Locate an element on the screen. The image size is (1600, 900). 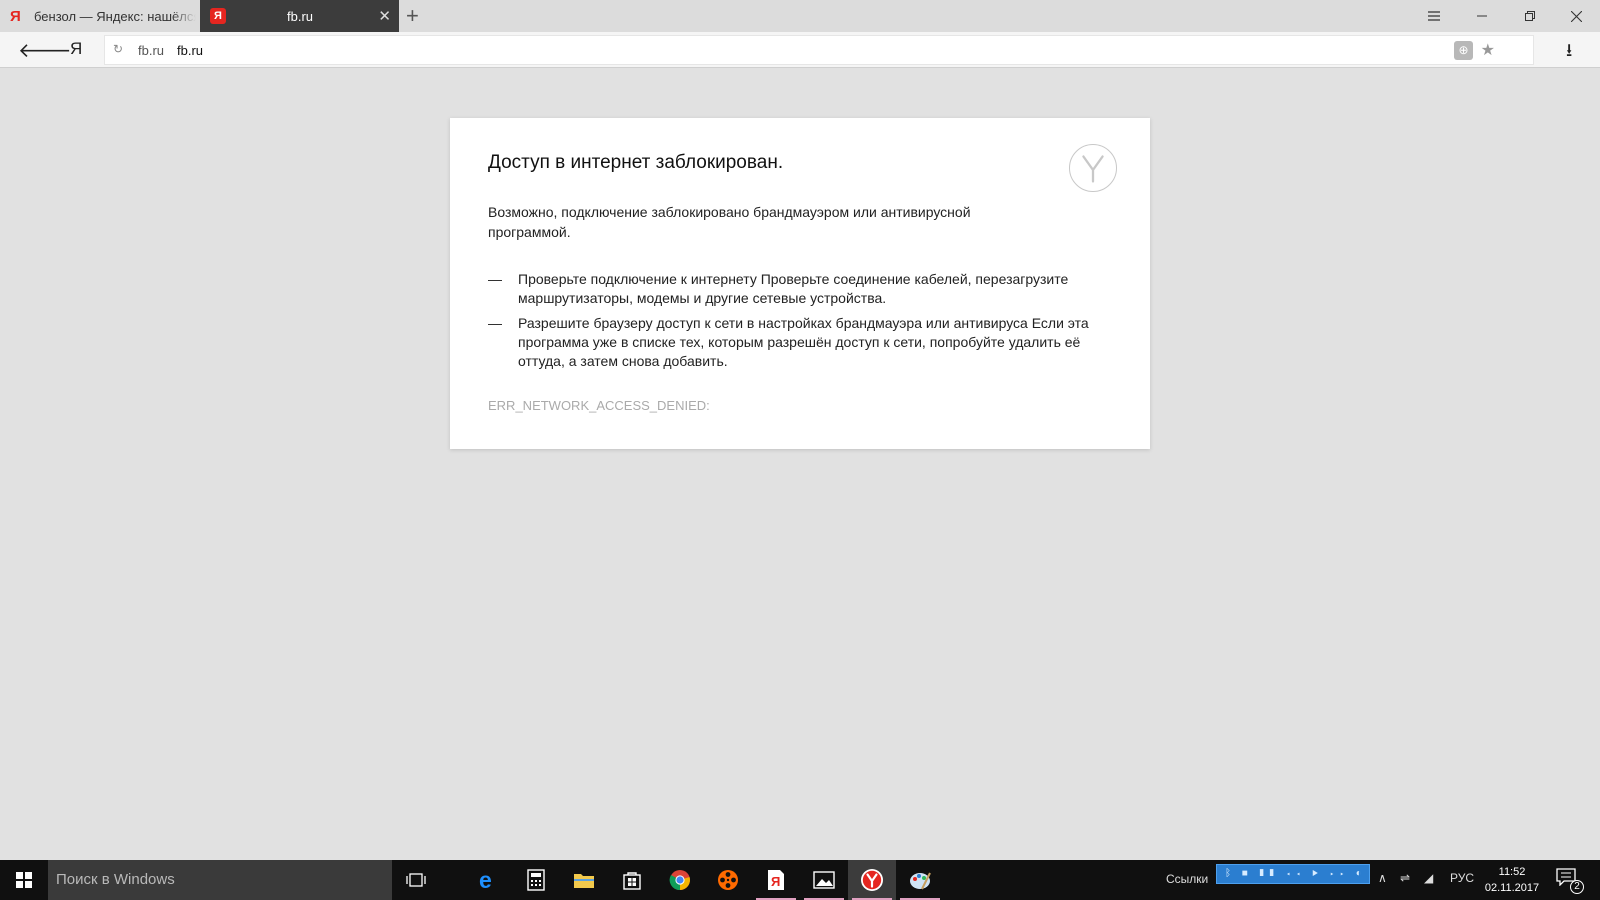
system-clock: 11:52 02.11.2017 is located at coordinates (1512, 880).